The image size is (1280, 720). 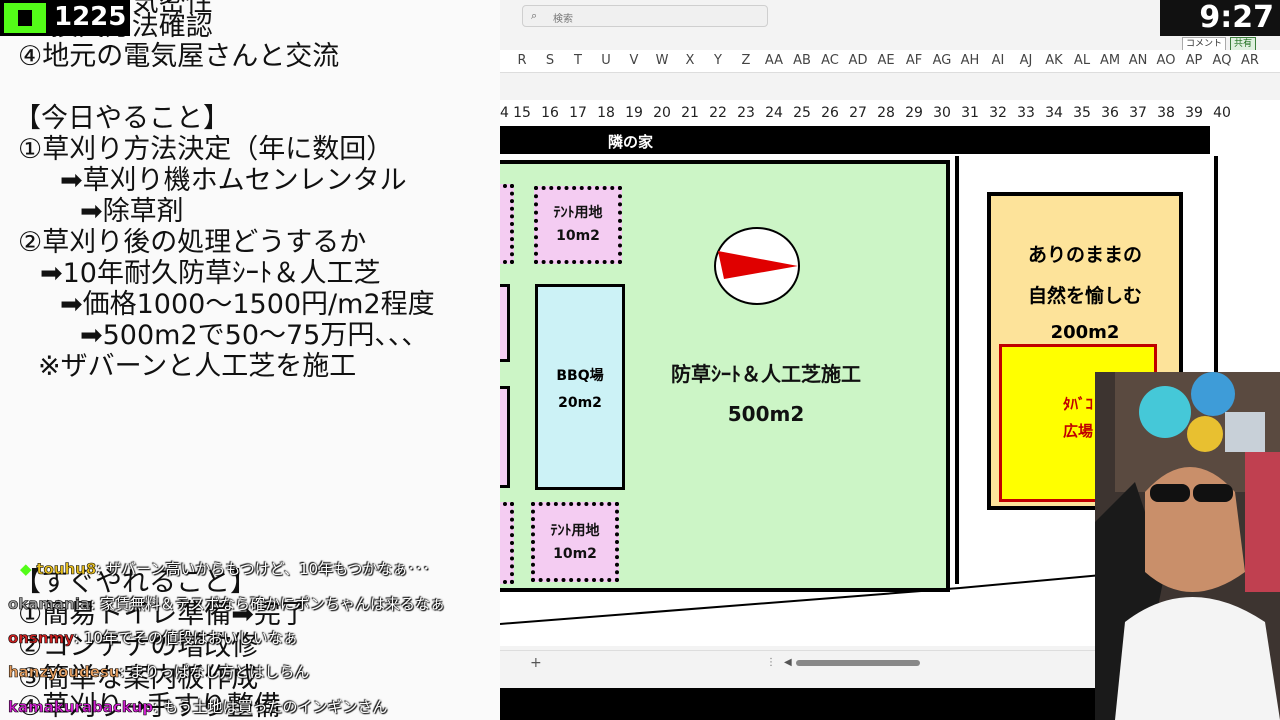 I want to click on note-line: ➡500m2で50～75万円、、、, so click(x=254, y=335).